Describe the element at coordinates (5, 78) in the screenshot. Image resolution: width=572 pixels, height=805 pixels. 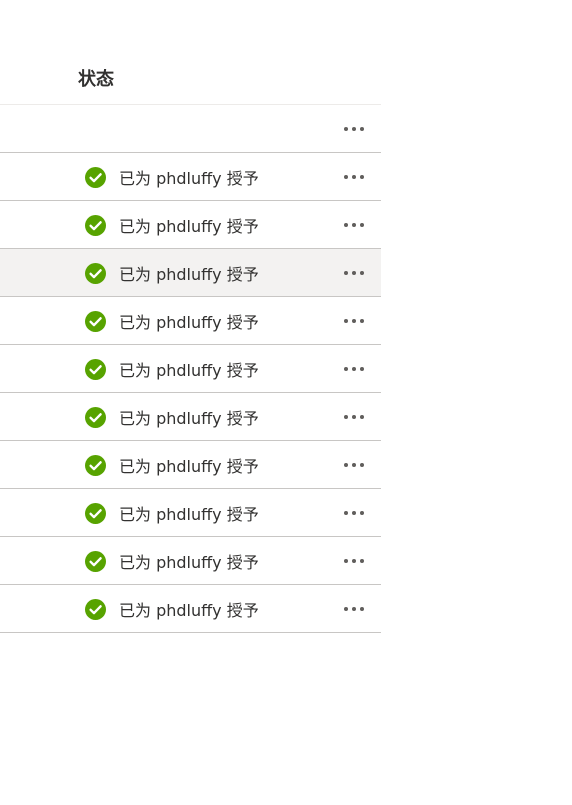
I see `column-header-partial: ：` at that location.